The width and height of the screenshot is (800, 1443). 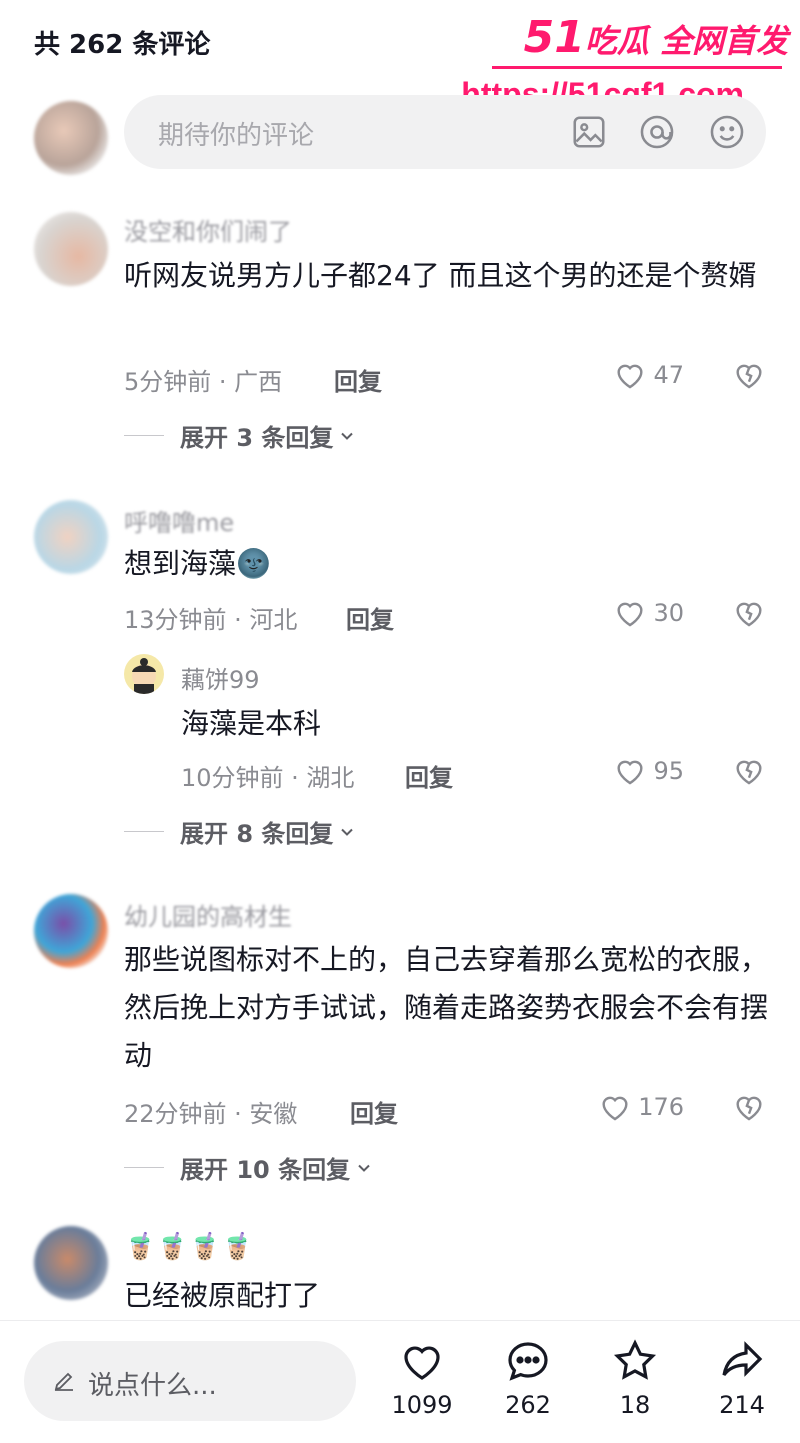 What do you see at coordinates (197, 563) in the screenshot?
I see `comment-text: 想到海藻🌚` at bounding box center [197, 563].